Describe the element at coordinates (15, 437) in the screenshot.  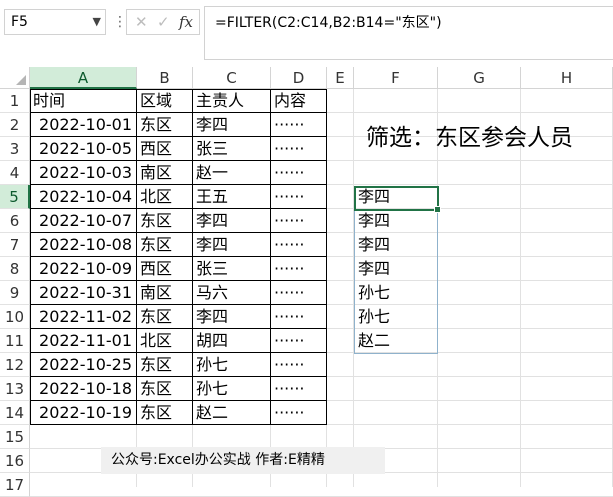
I see `row-header-15: 15` at that location.